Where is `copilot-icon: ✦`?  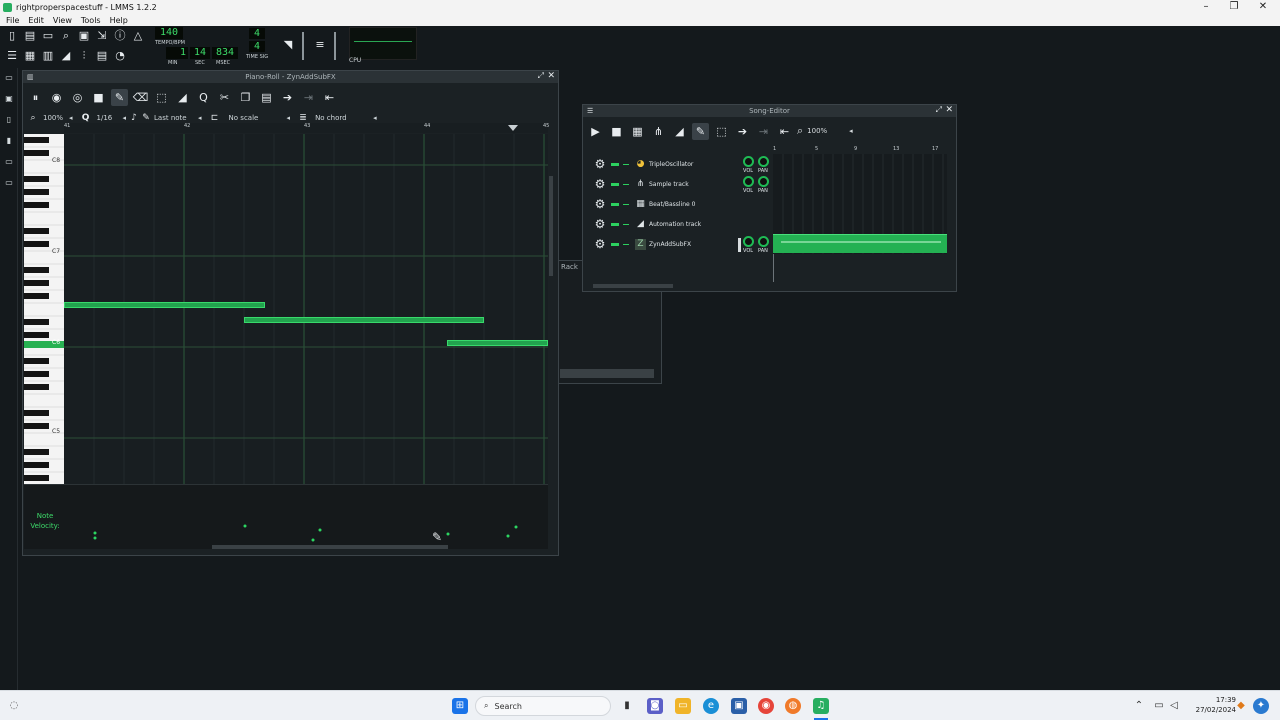
copilot-icon: ✦ is located at coordinates (1261, 706).